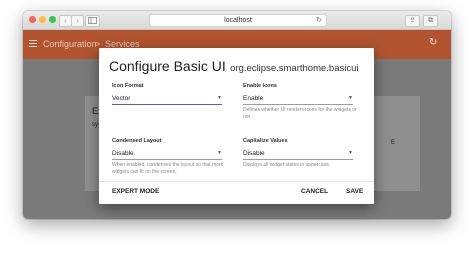 The height and width of the screenshot is (255, 474). I want to click on refresh-icon: ↻, so click(433, 43).